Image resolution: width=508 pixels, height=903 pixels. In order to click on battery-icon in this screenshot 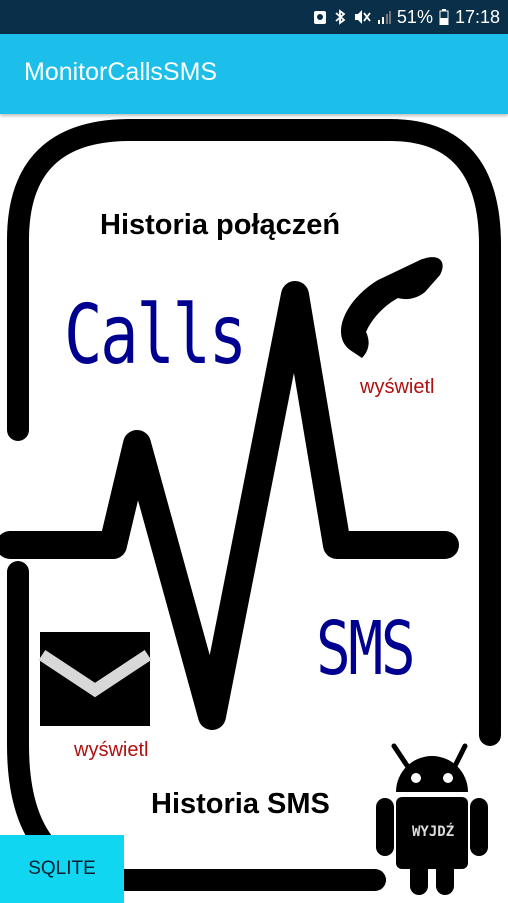, I will do `click(444, 17)`.